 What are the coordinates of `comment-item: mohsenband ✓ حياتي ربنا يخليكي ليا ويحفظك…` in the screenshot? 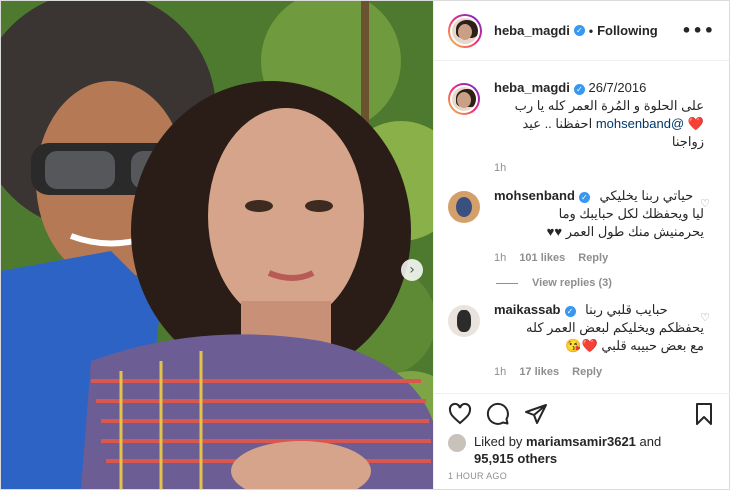 It's located at (582, 227).